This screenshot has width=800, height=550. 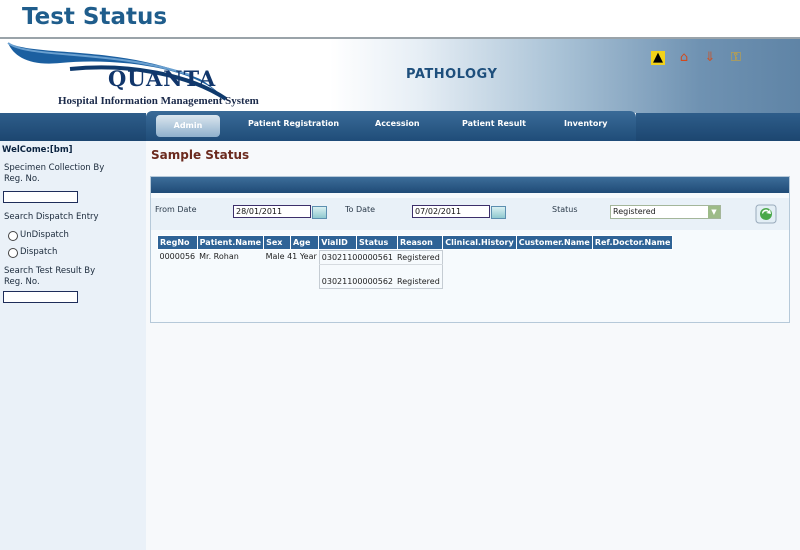 What do you see at coordinates (451, 211) in the screenshot?
I see `to-date-input: 07/02/2011` at bounding box center [451, 211].